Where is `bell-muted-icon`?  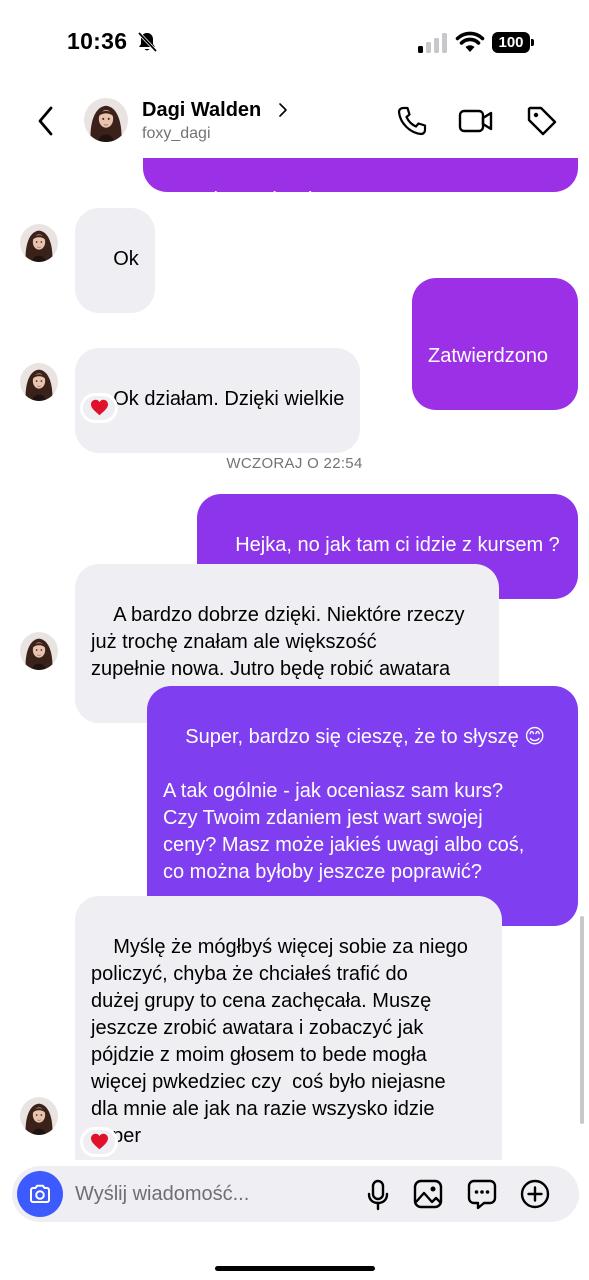
bell-muted-icon is located at coordinates (147, 42).